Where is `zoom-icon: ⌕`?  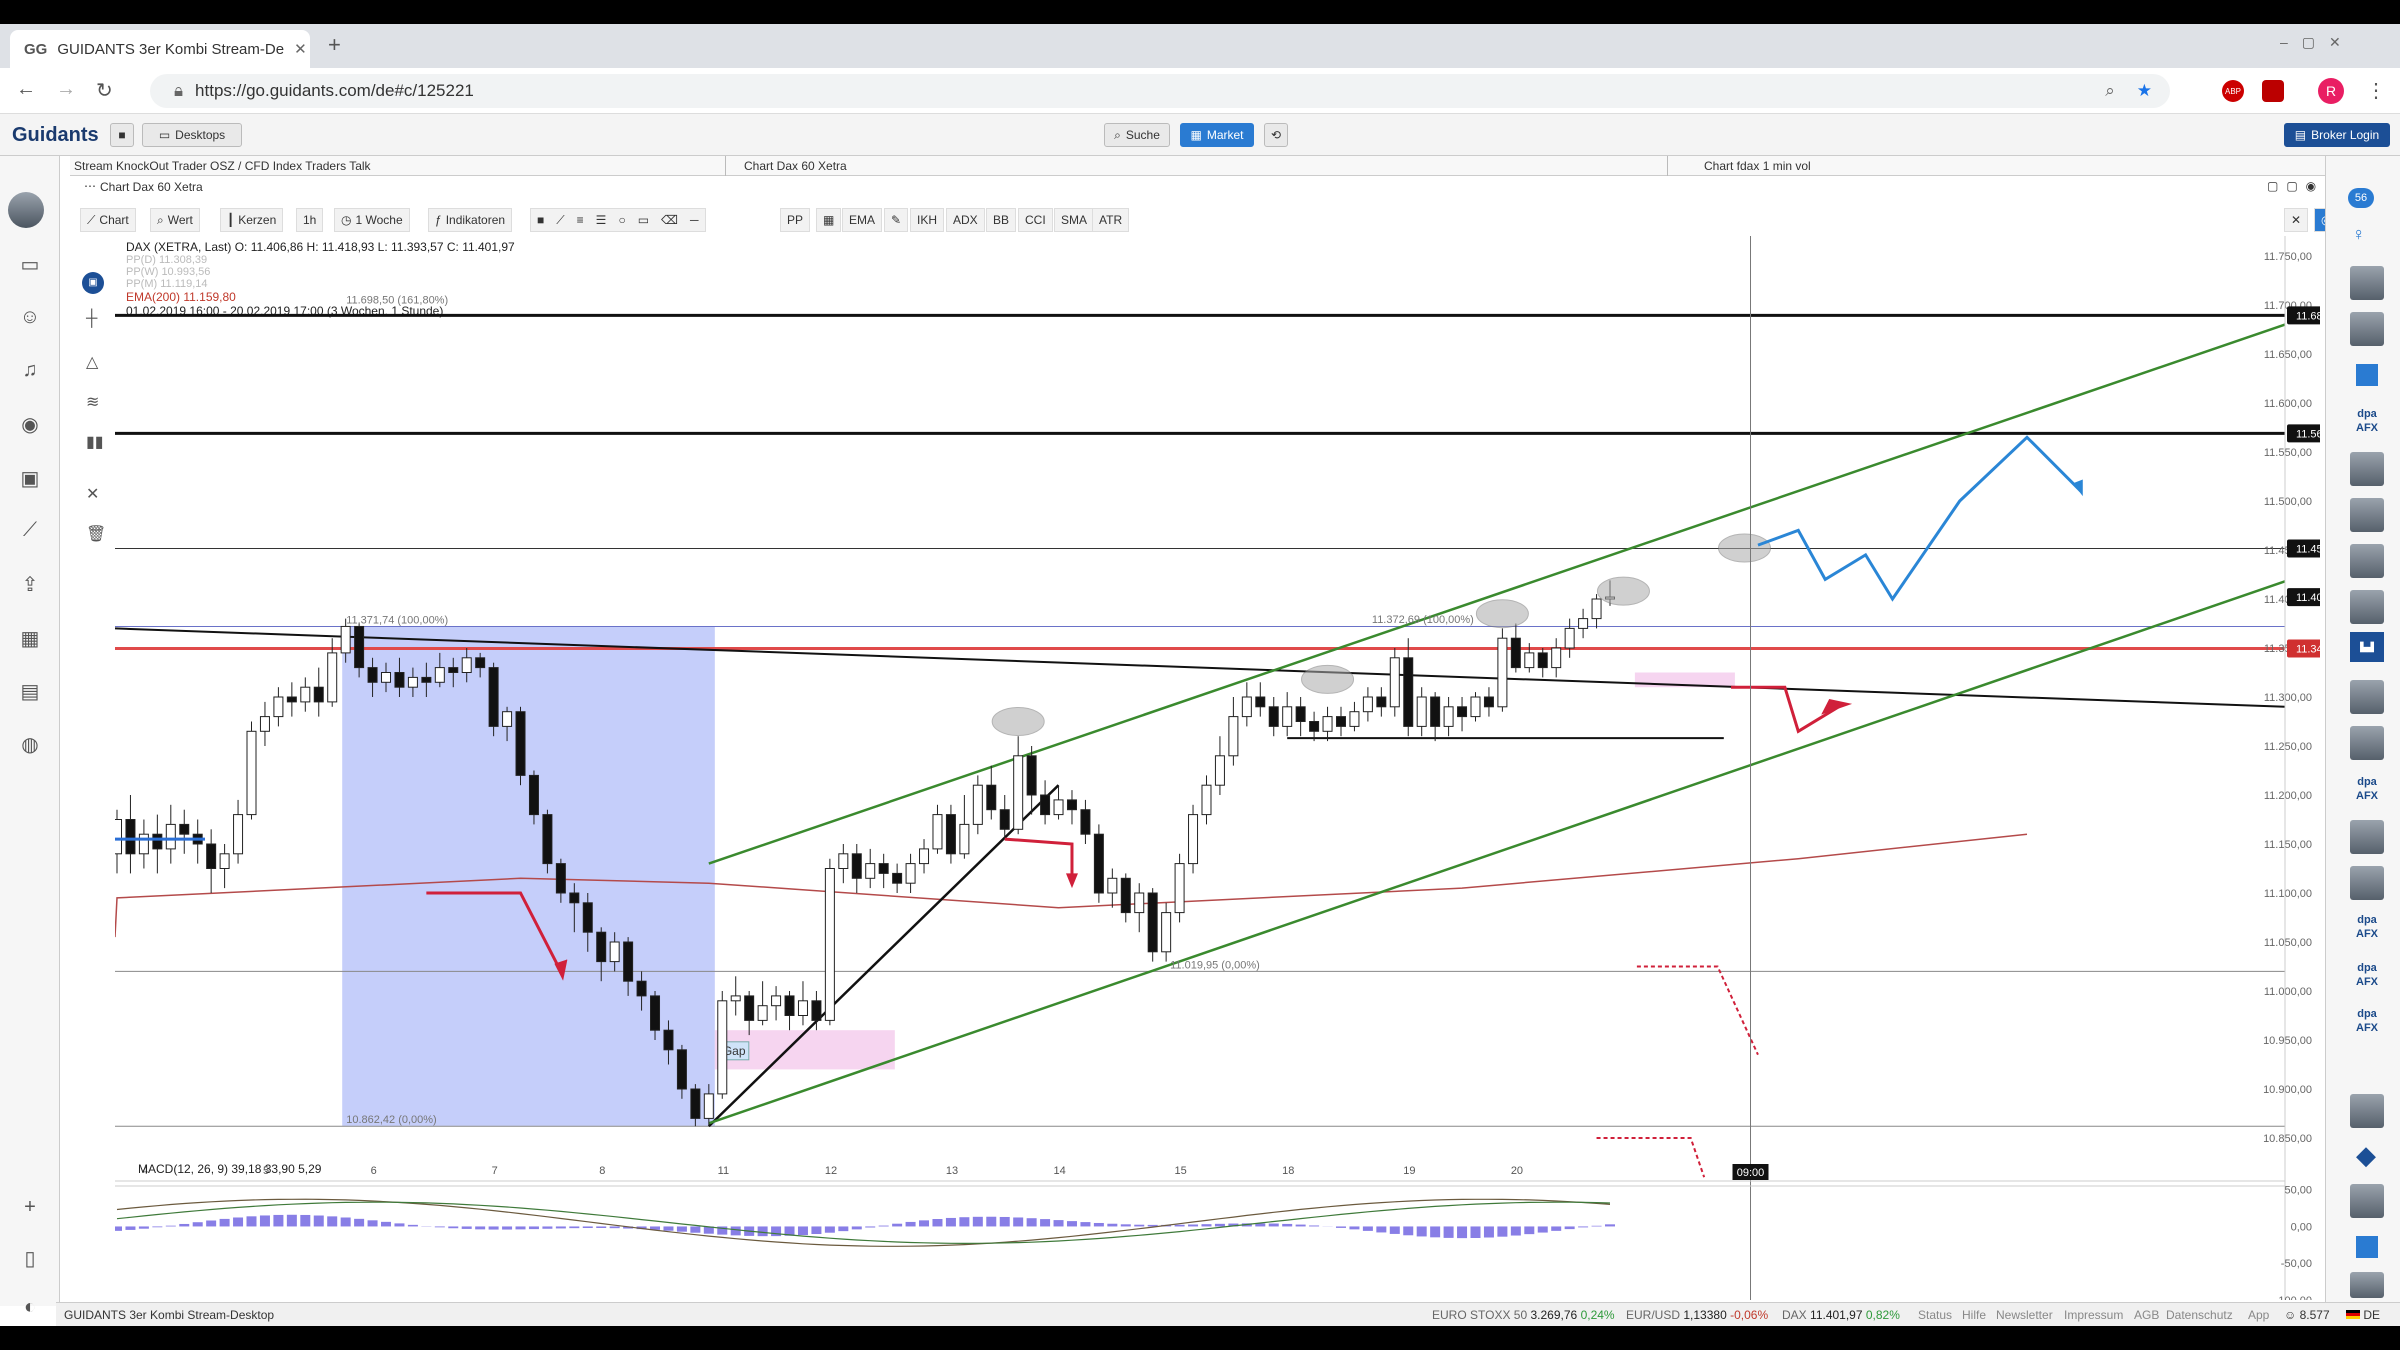 zoom-icon: ⌕ is located at coordinates (2110, 91).